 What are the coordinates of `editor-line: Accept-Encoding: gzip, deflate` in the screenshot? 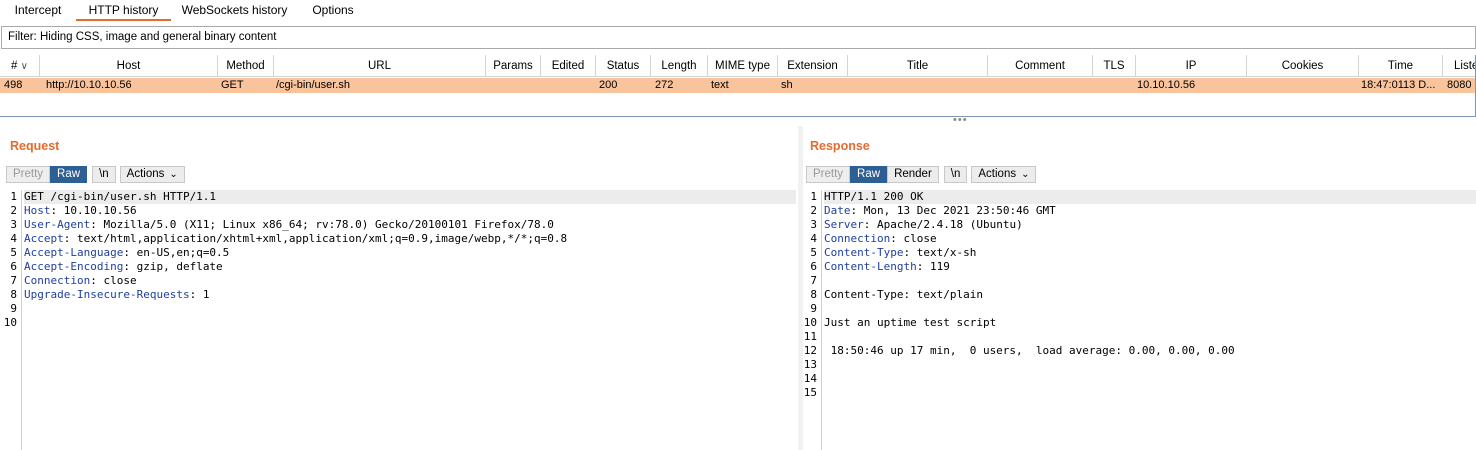 It's located at (410, 267).